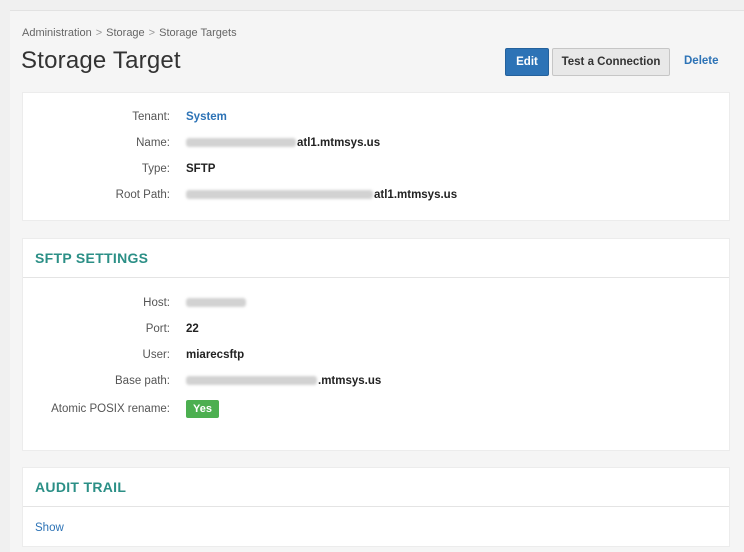 The width and height of the screenshot is (744, 552). Describe the element at coordinates (153, 143) in the screenshot. I see `name-label: Name:` at that location.